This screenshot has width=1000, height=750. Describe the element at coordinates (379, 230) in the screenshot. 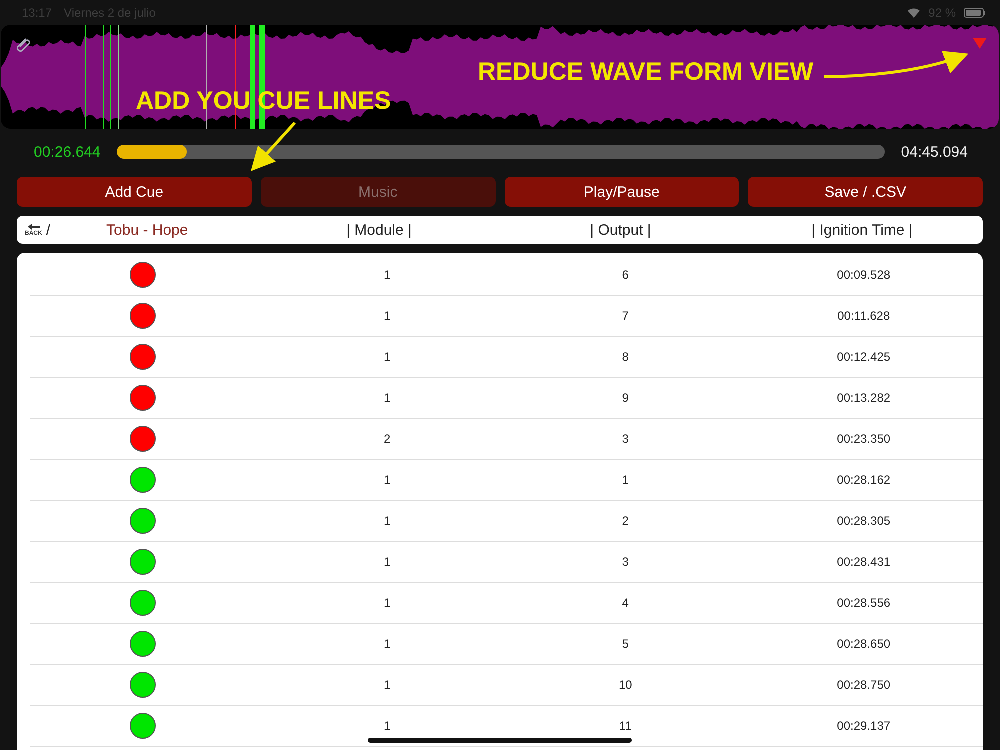

I see `column-header: | Module |` at that location.